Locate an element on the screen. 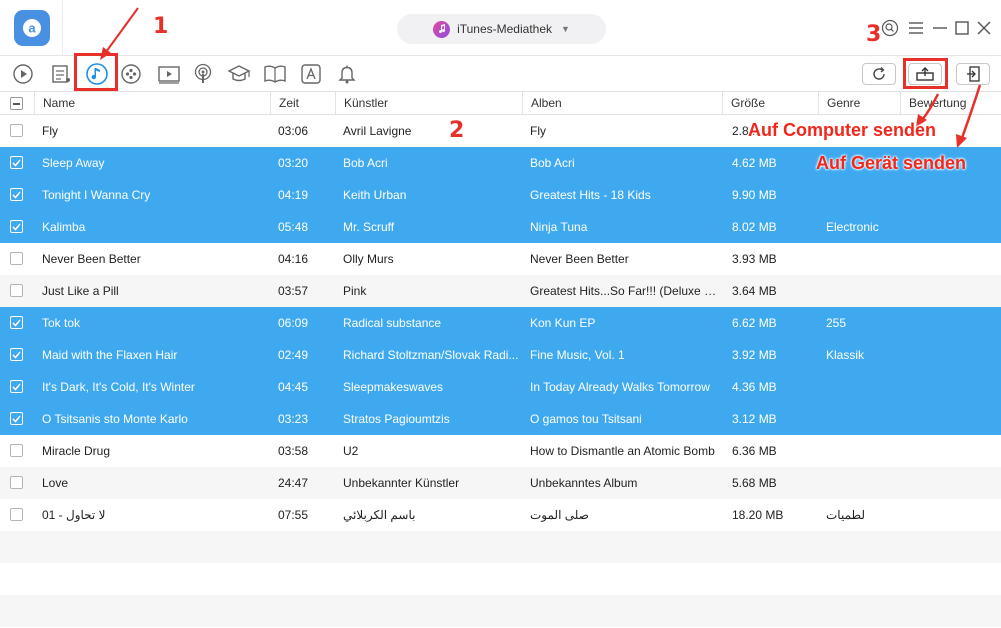 Image resolution: width=1001 pixels, height=628 pixels. song-name: Miracle Drug is located at coordinates (76, 451).